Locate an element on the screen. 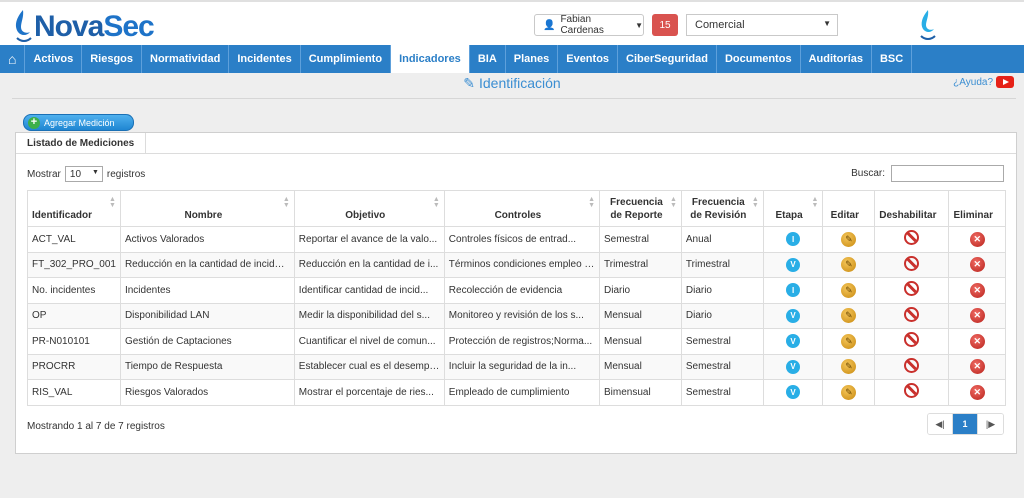 This screenshot has width=1024, height=498. nav-documentos: Documentos is located at coordinates (759, 59).